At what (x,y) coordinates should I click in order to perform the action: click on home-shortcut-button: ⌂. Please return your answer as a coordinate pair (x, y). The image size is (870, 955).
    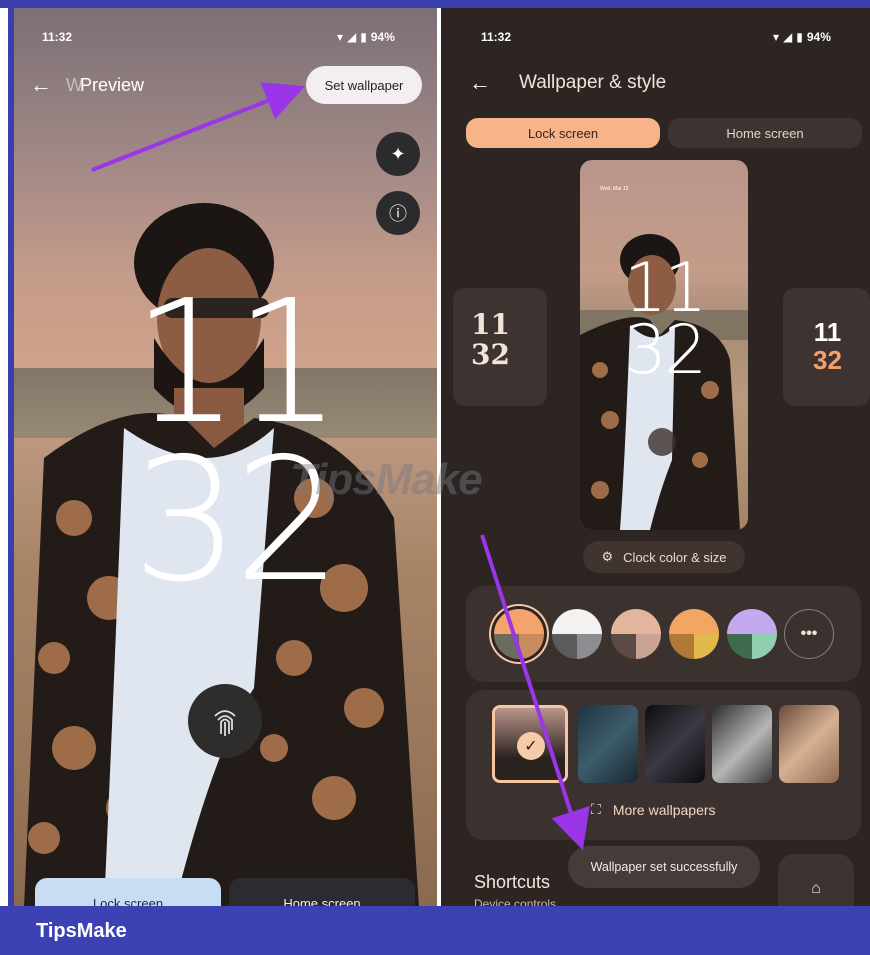
    Looking at the image, I should click on (816, 880).